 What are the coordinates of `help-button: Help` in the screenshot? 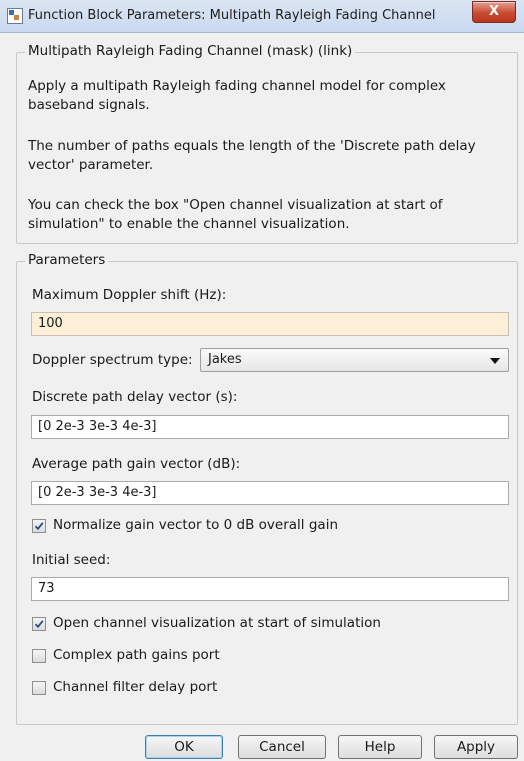 It's located at (380, 747).